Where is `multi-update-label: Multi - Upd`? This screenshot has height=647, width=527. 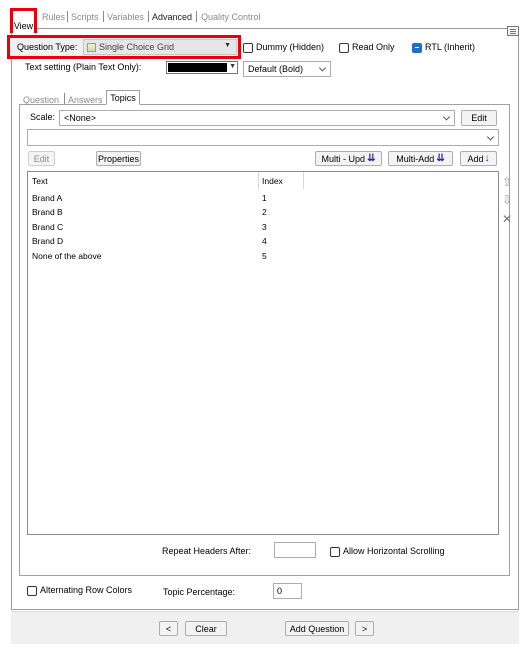 multi-update-label: Multi - Upd is located at coordinates (343, 158).